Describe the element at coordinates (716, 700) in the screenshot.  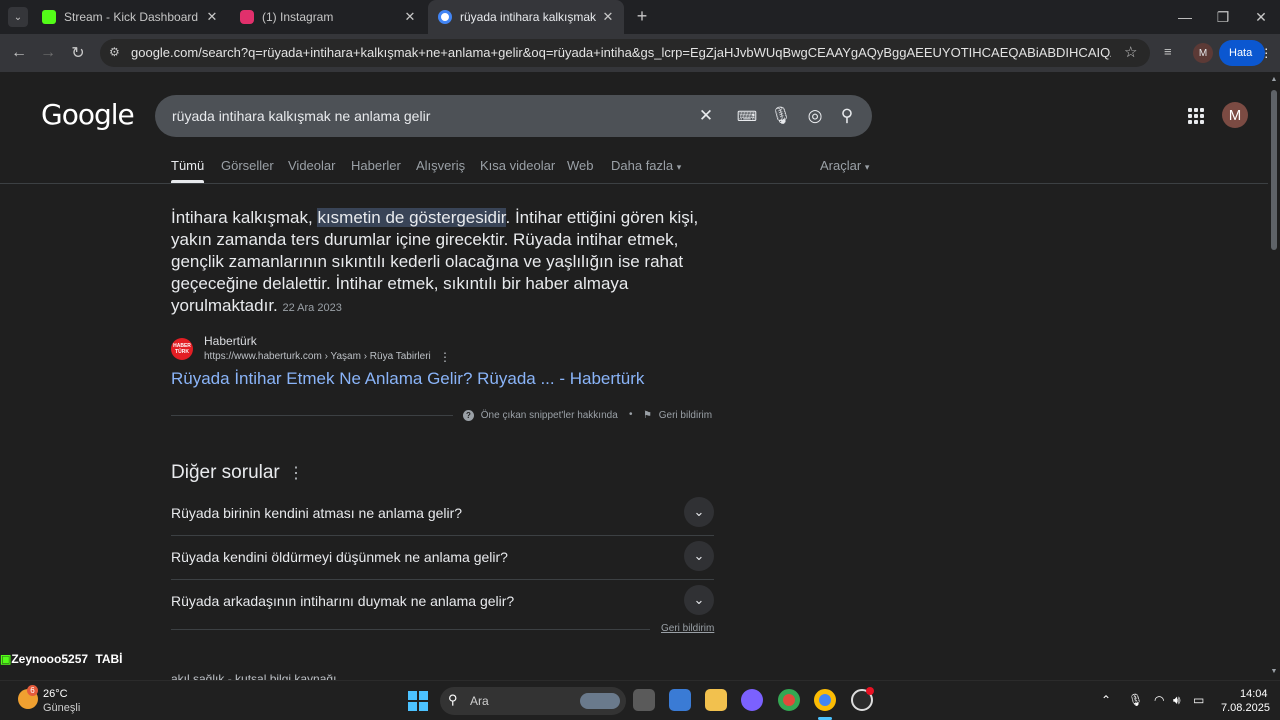
I see `file-explorer-icon` at that location.